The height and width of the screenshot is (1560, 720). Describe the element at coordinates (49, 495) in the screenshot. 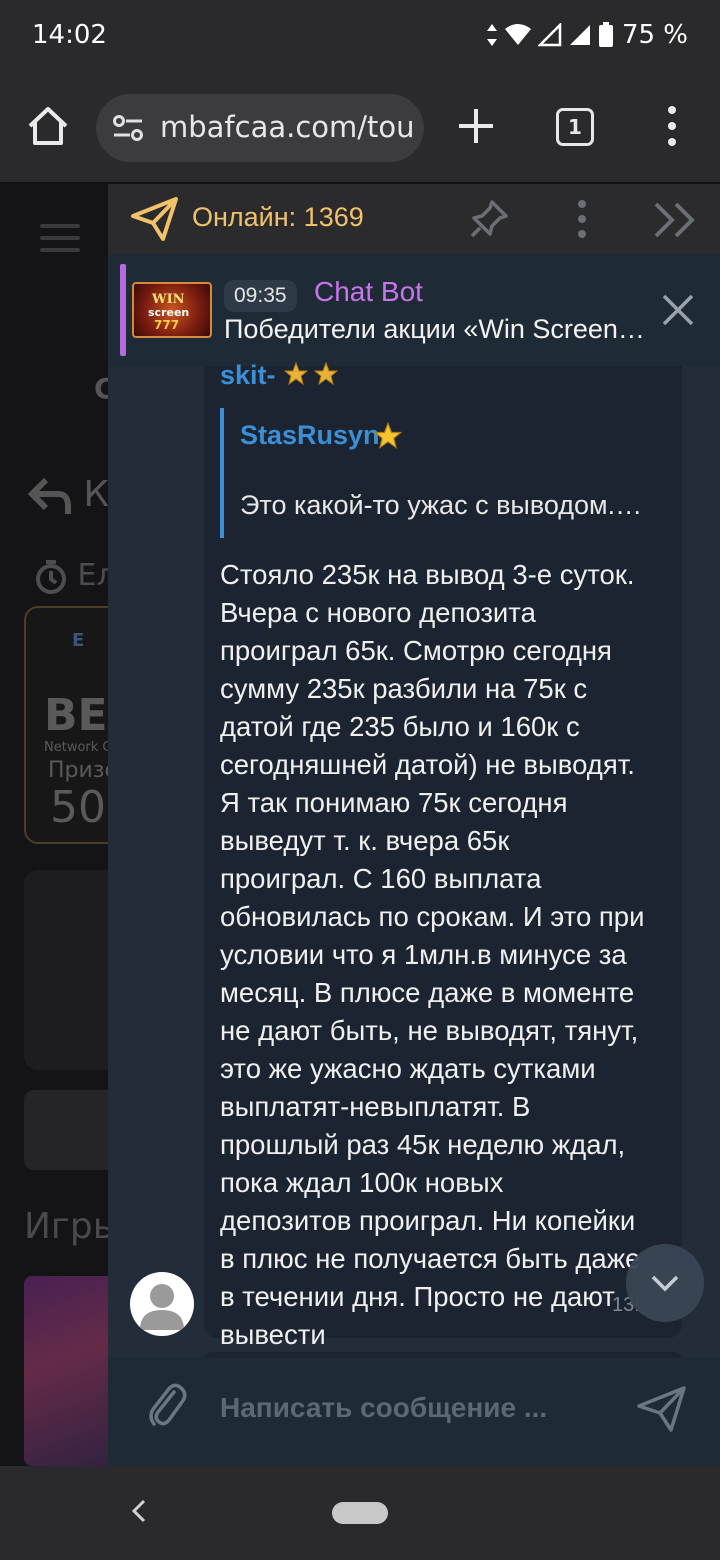

I see `back-arrow-icon` at that location.